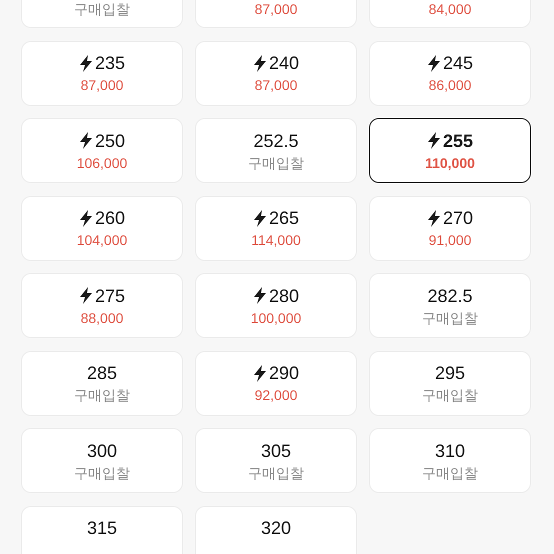 The image size is (554, 554). I want to click on size-option: 305 구매입찰, so click(276, 460).